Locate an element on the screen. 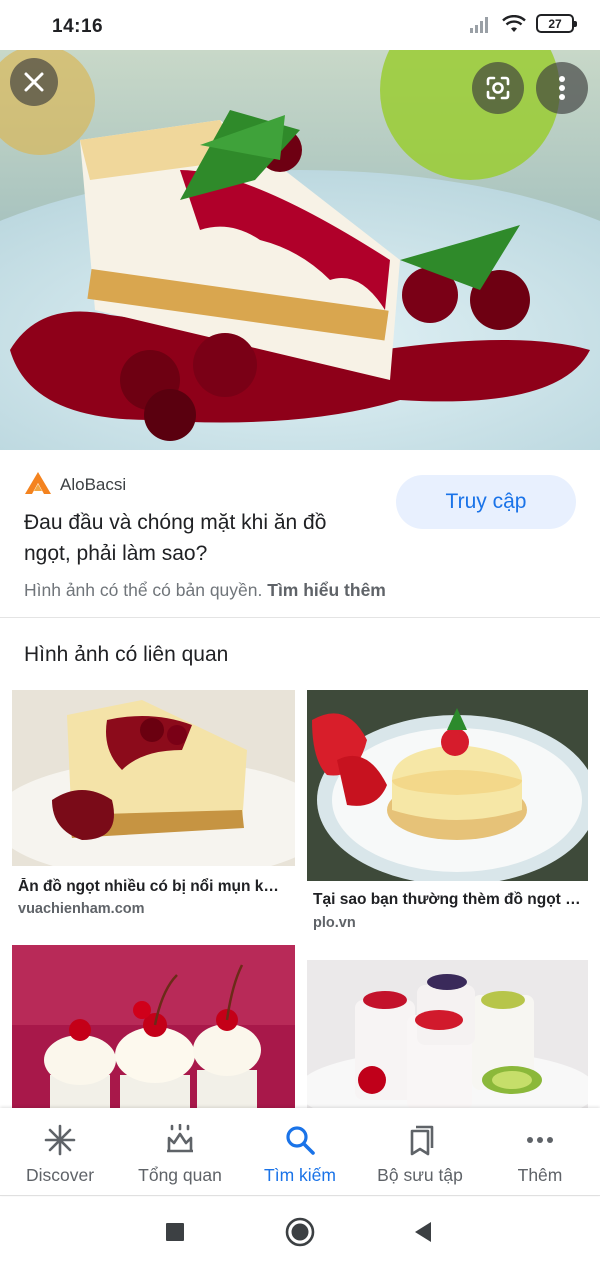 Image resolution: width=600 pixels, height=1267 pixels. more-horiz-icon is located at coordinates (540, 1140).